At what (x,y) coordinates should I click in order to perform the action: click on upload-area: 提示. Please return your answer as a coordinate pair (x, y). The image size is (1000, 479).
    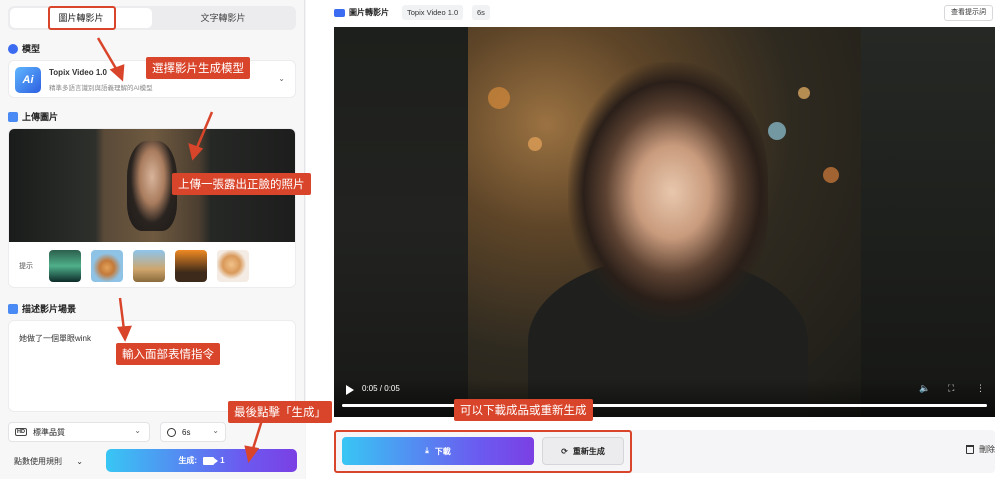
    Looking at the image, I should click on (152, 208).